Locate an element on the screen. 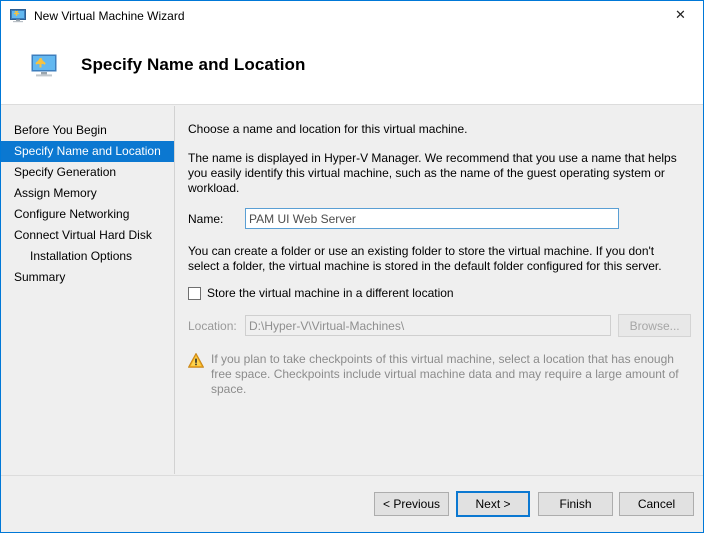 This screenshot has height=533, width=704. sidebar-item-summary: Summary is located at coordinates (87, 277).